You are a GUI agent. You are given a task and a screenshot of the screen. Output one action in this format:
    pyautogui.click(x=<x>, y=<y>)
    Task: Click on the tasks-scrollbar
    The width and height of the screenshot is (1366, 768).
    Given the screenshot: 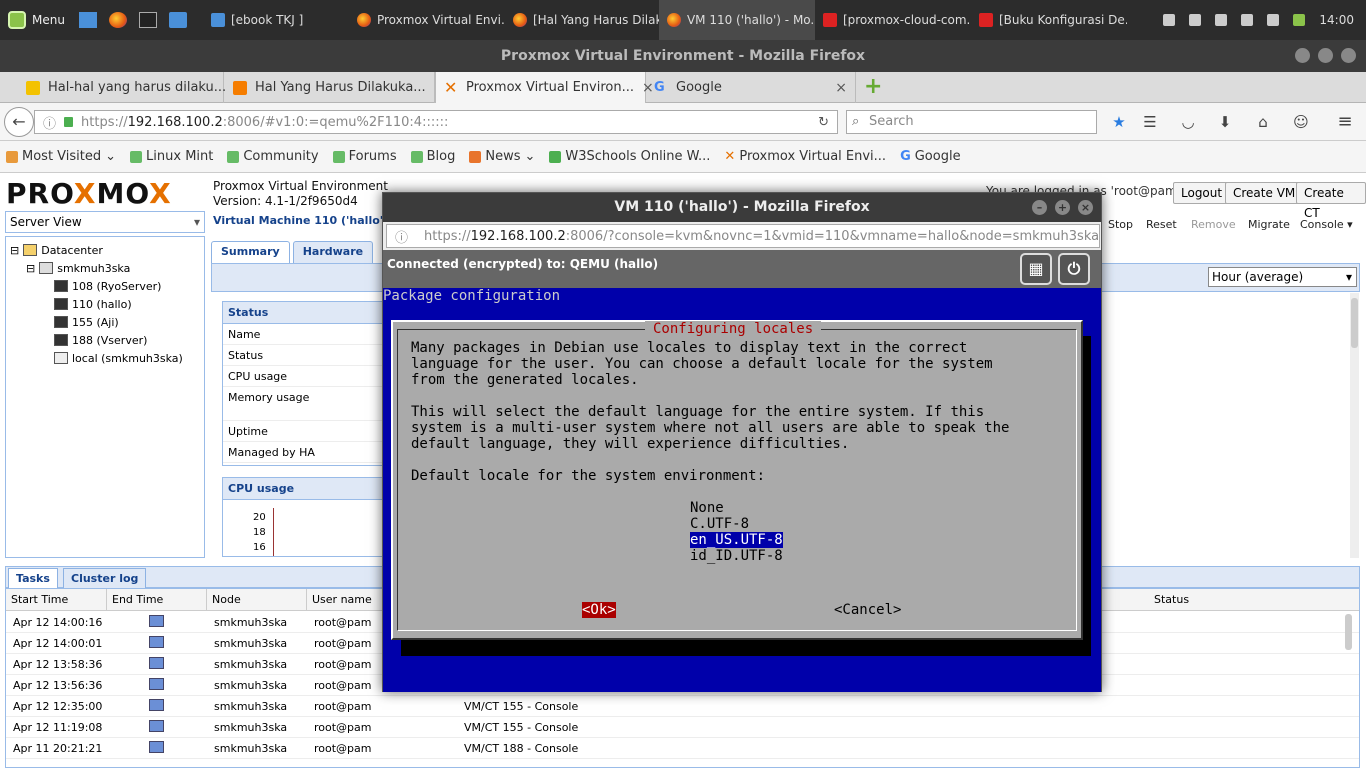 What is the action you would take?
    pyautogui.click(x=1349, y=687)
    